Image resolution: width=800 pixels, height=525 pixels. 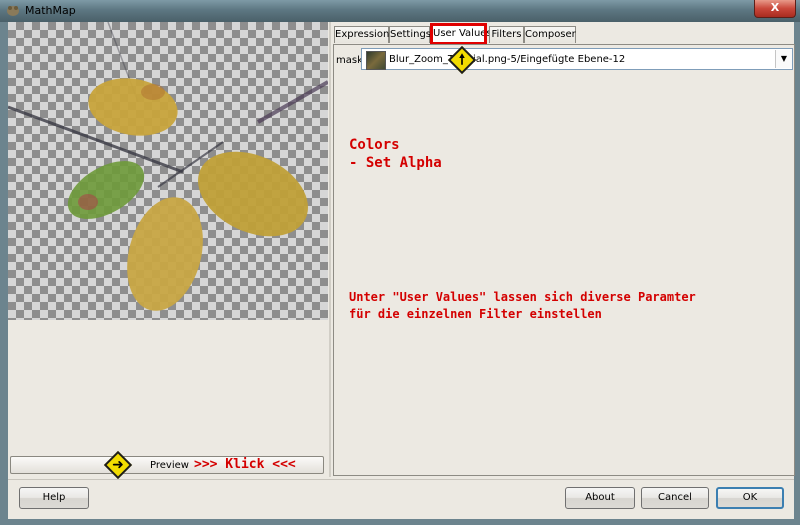 I want to click on arrow-up-icon: 🠕, so click(x=461, y=60).